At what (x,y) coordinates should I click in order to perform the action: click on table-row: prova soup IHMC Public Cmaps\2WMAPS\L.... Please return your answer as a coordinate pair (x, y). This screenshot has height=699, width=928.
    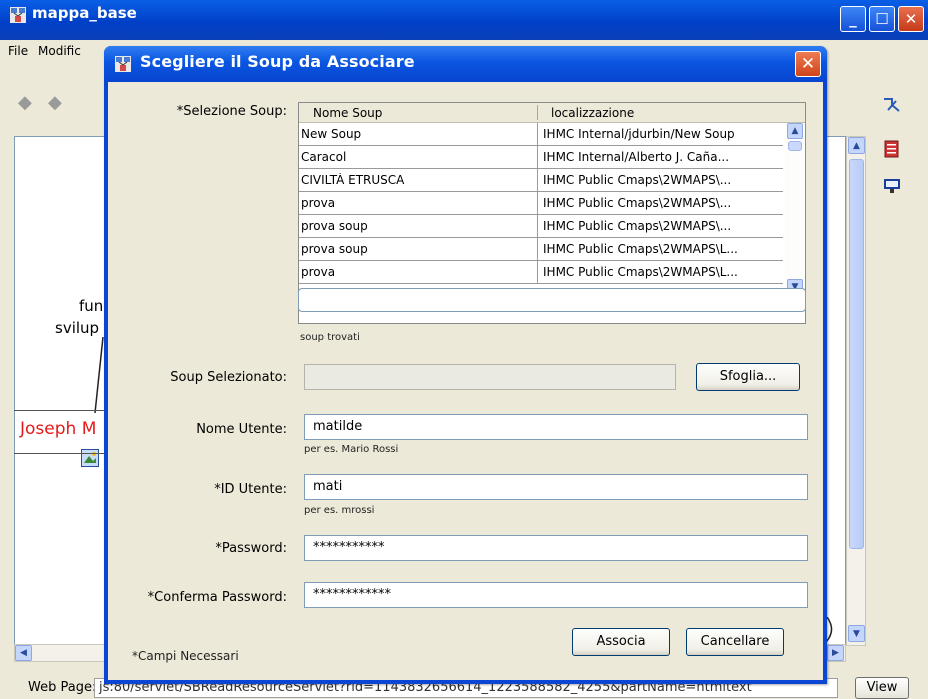
    Looking at the image, I should click on (541, 249).